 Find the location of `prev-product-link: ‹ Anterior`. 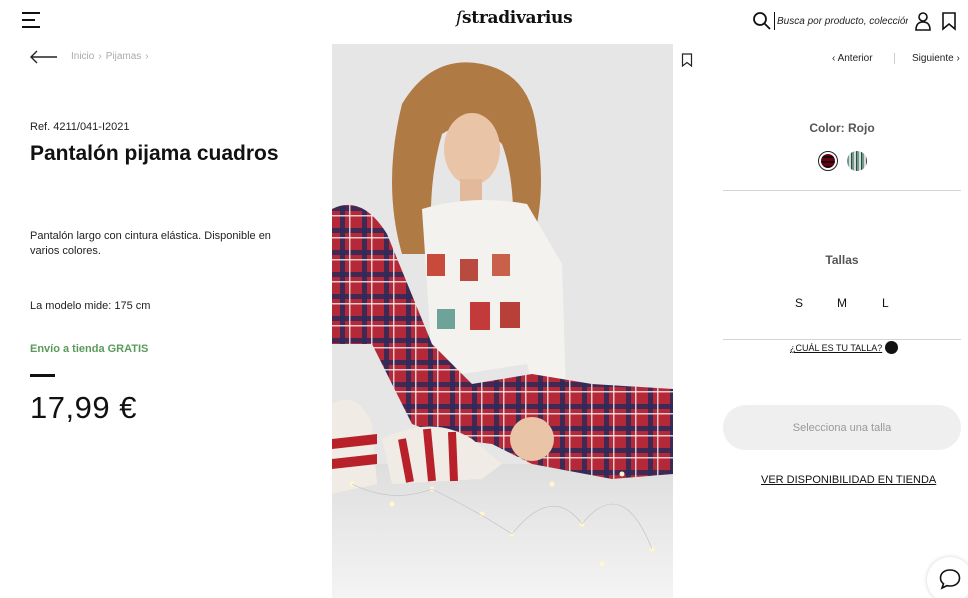

prev-product-link: ‹ Anterior is located at coordinates (852, 58).